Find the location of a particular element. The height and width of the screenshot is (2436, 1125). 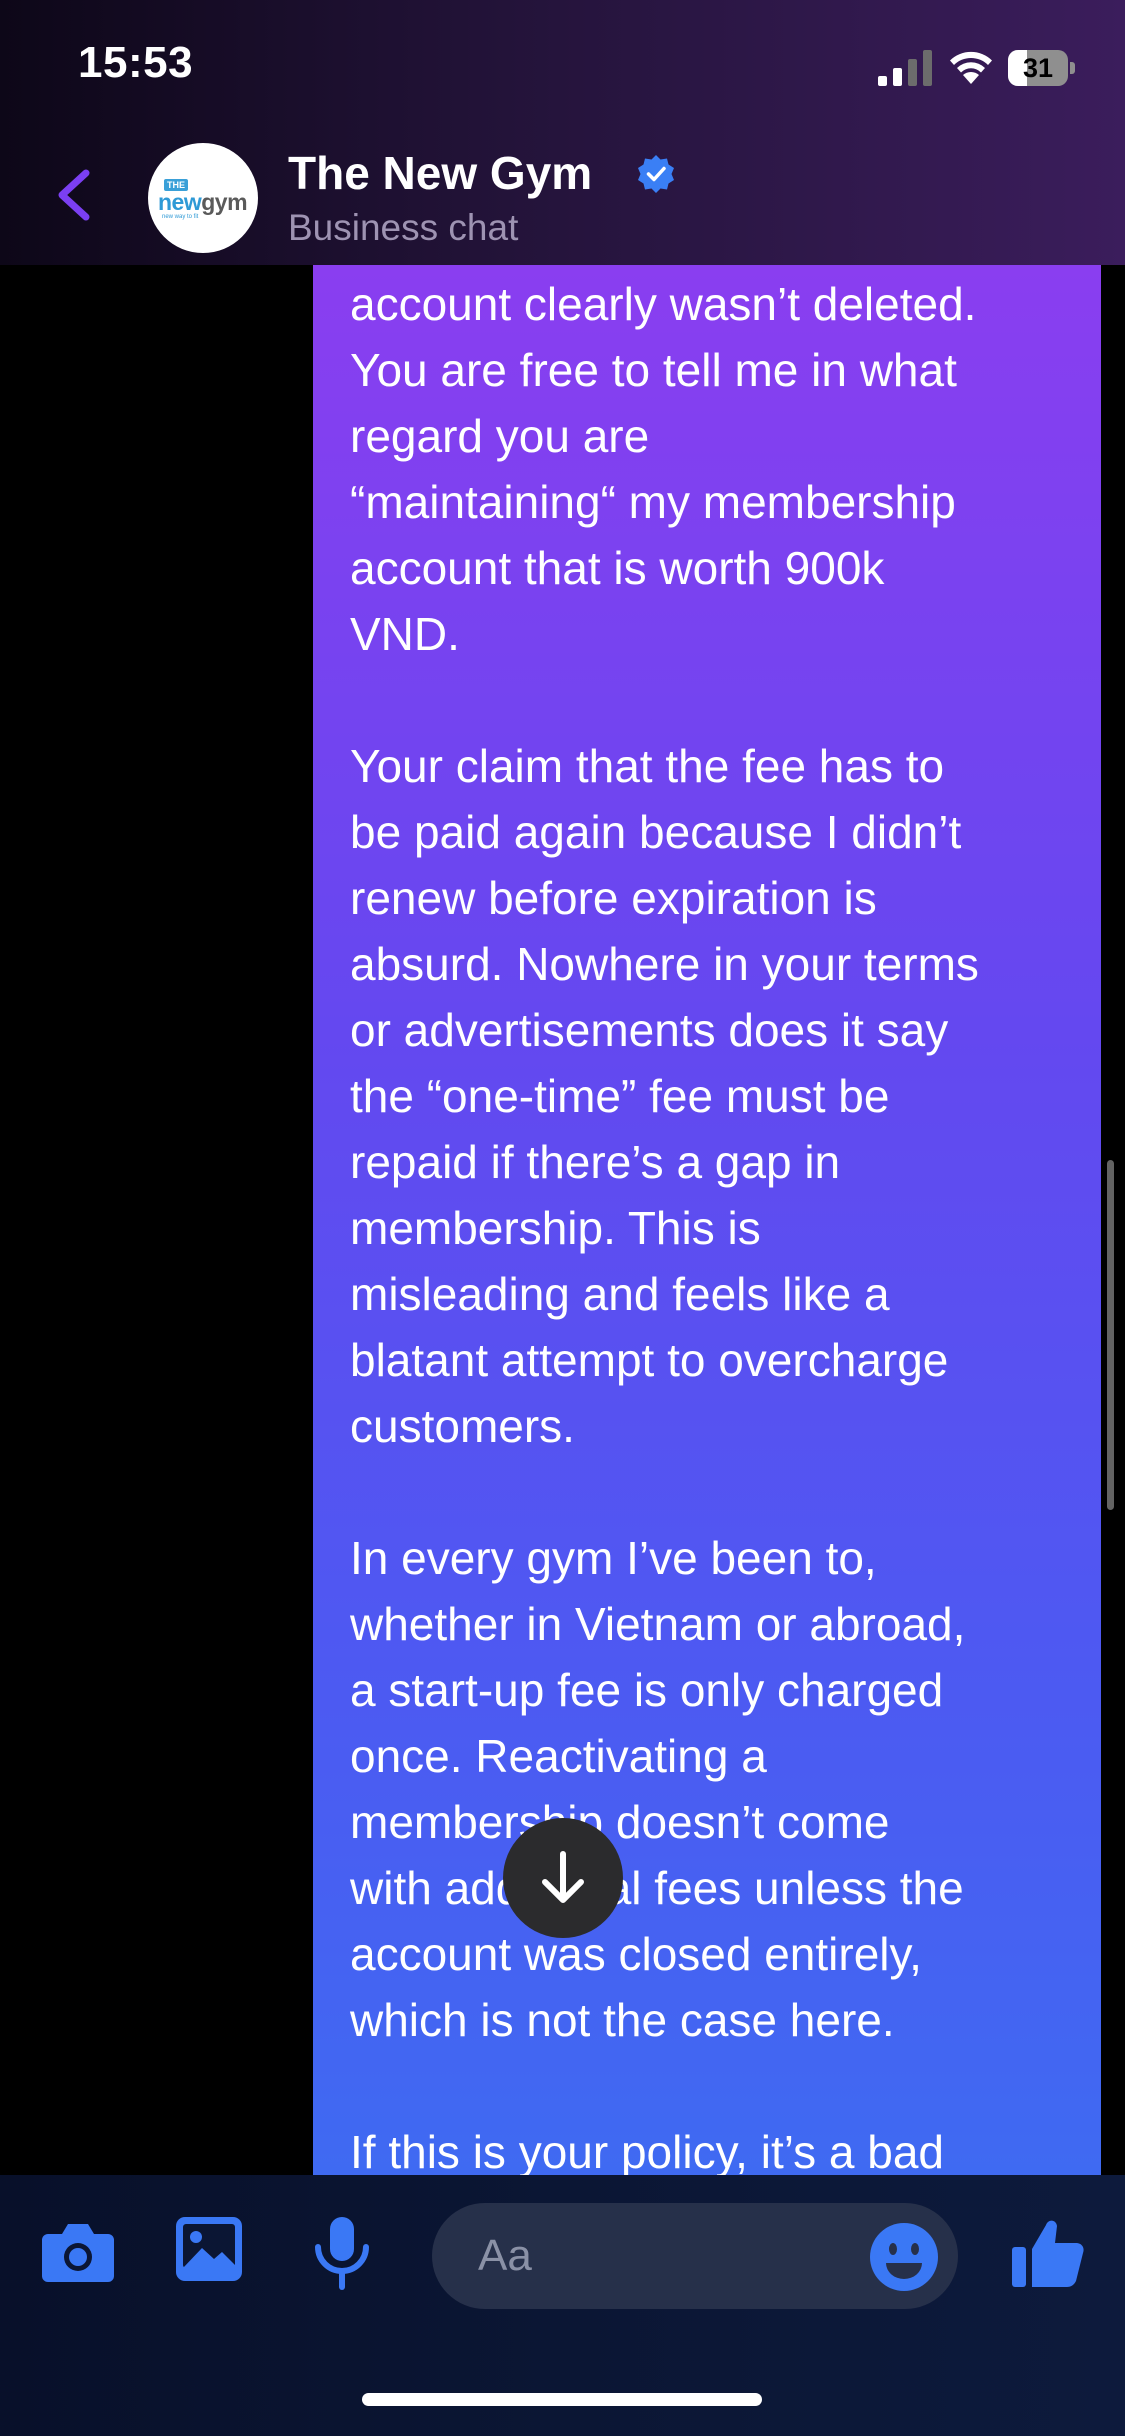

avatar-logo: newgym is located at coordinates (203, 202).